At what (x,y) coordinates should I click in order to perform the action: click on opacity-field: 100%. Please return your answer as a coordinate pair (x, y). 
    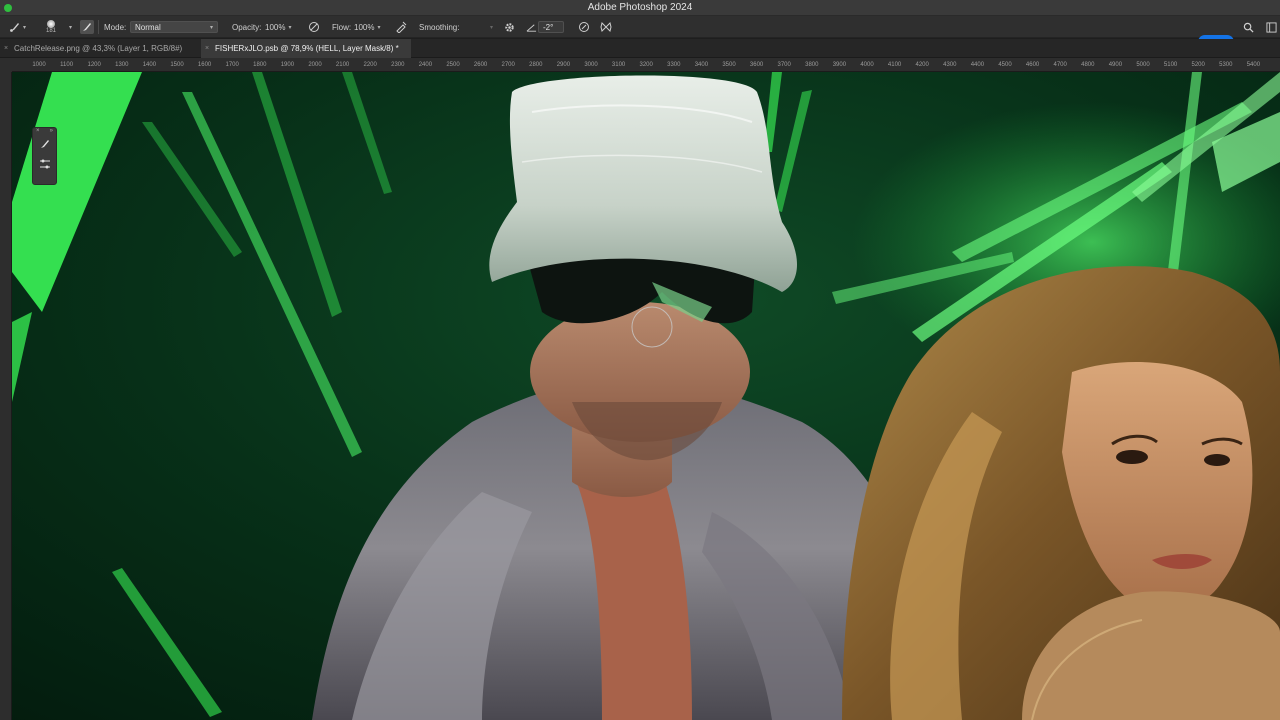
    Looking at the image, I should click on (275, 27).